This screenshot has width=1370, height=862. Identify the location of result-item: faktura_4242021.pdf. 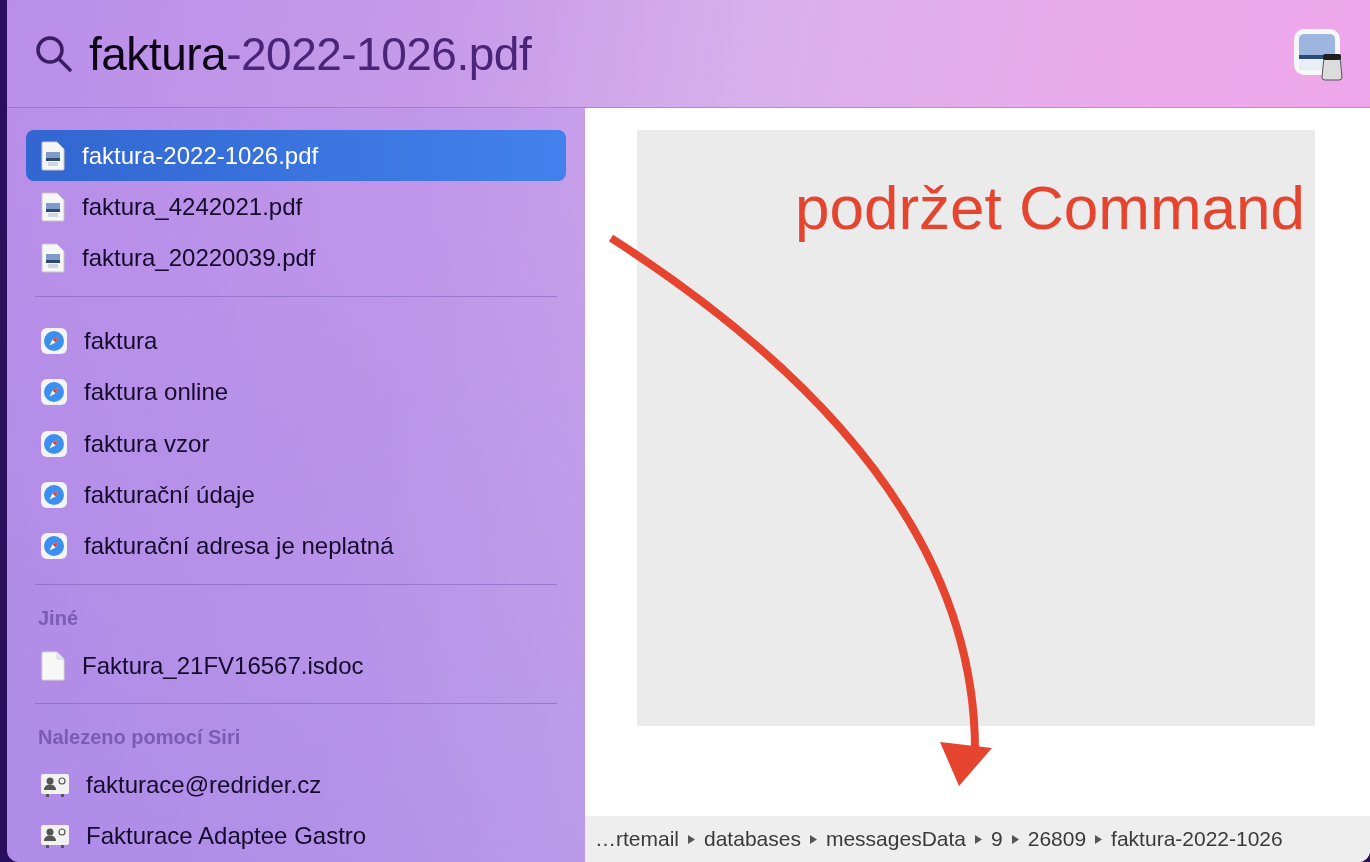
(296, 207).